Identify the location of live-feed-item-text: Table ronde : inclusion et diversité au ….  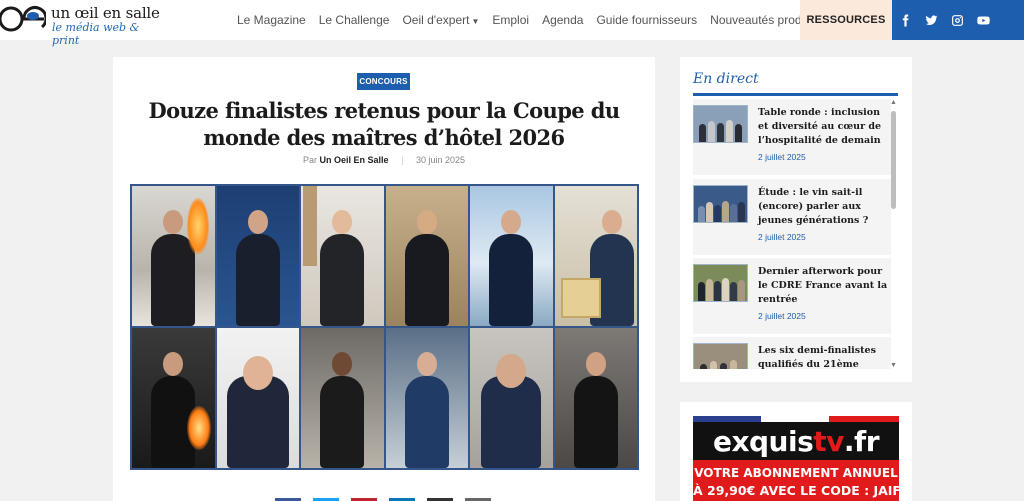
(824, 135).